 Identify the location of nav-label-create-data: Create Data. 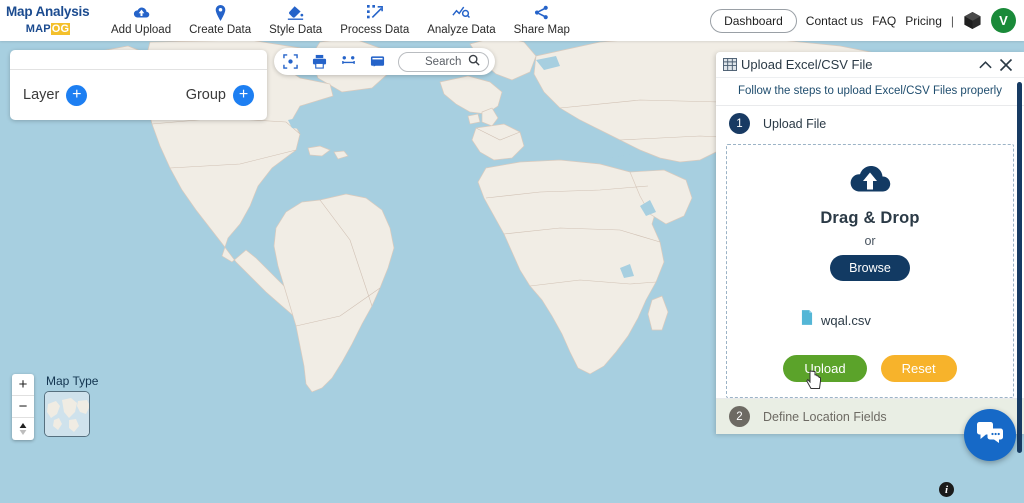
(220, 29).